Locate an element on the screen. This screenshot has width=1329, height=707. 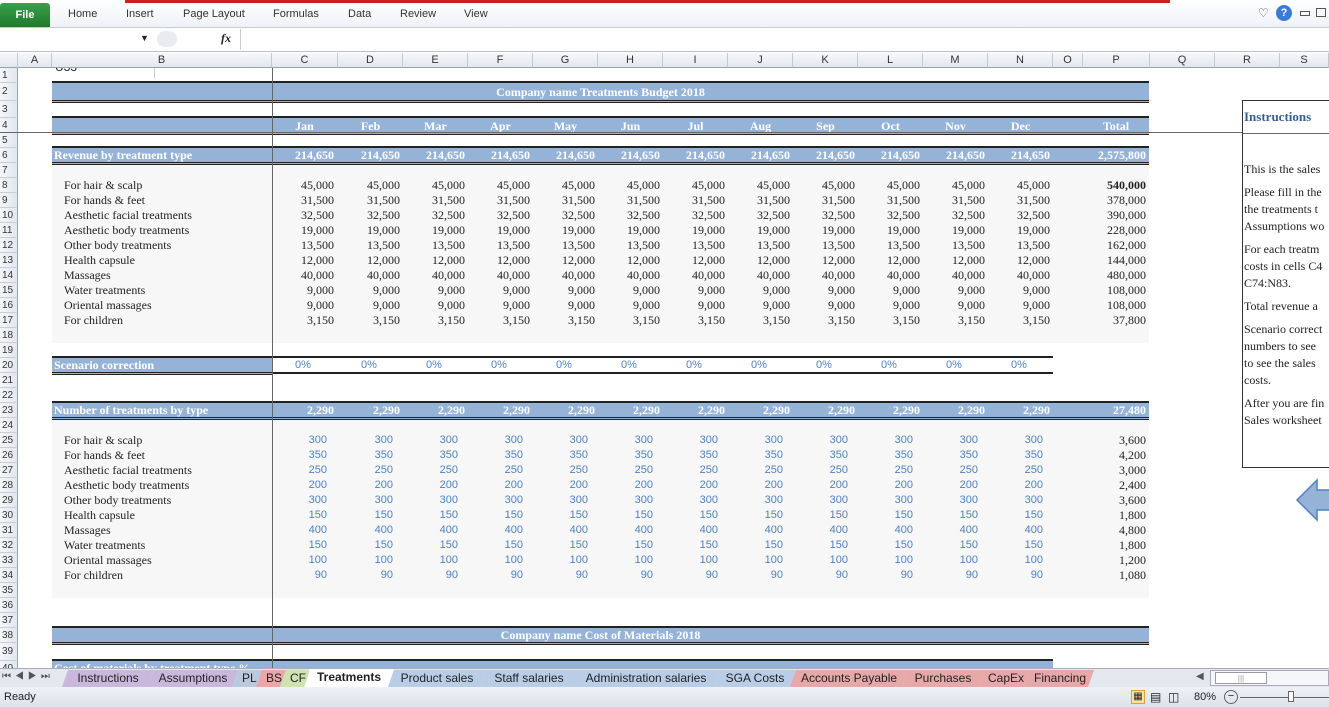
row-header-32: 32 is located at coordinates (9, 545).